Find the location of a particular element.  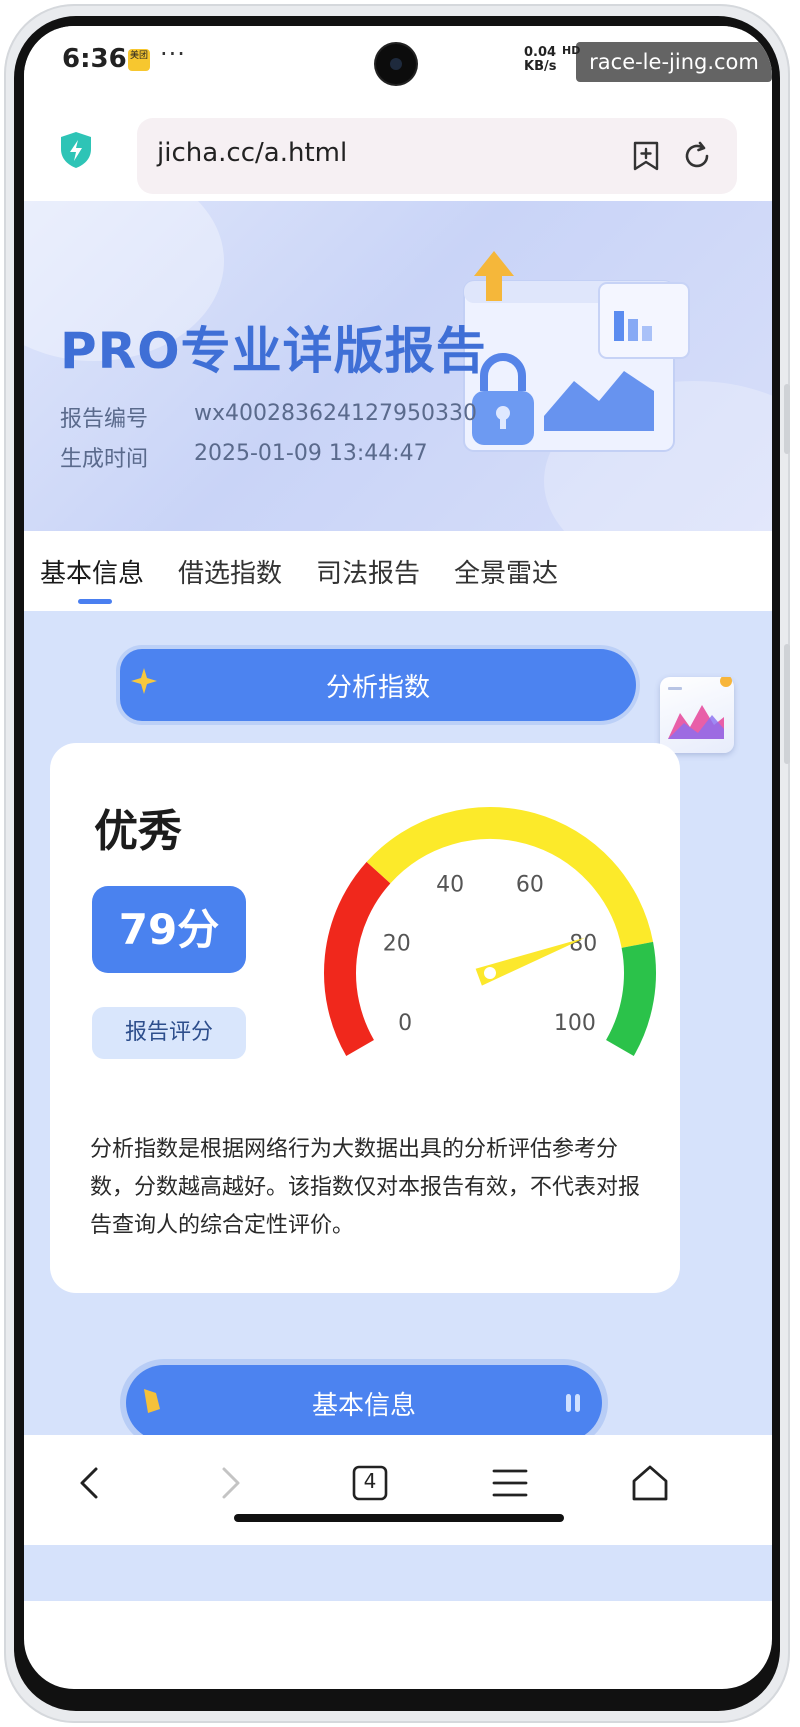

generated-time-label: 生成时间 is located at coordinates (104, 459).